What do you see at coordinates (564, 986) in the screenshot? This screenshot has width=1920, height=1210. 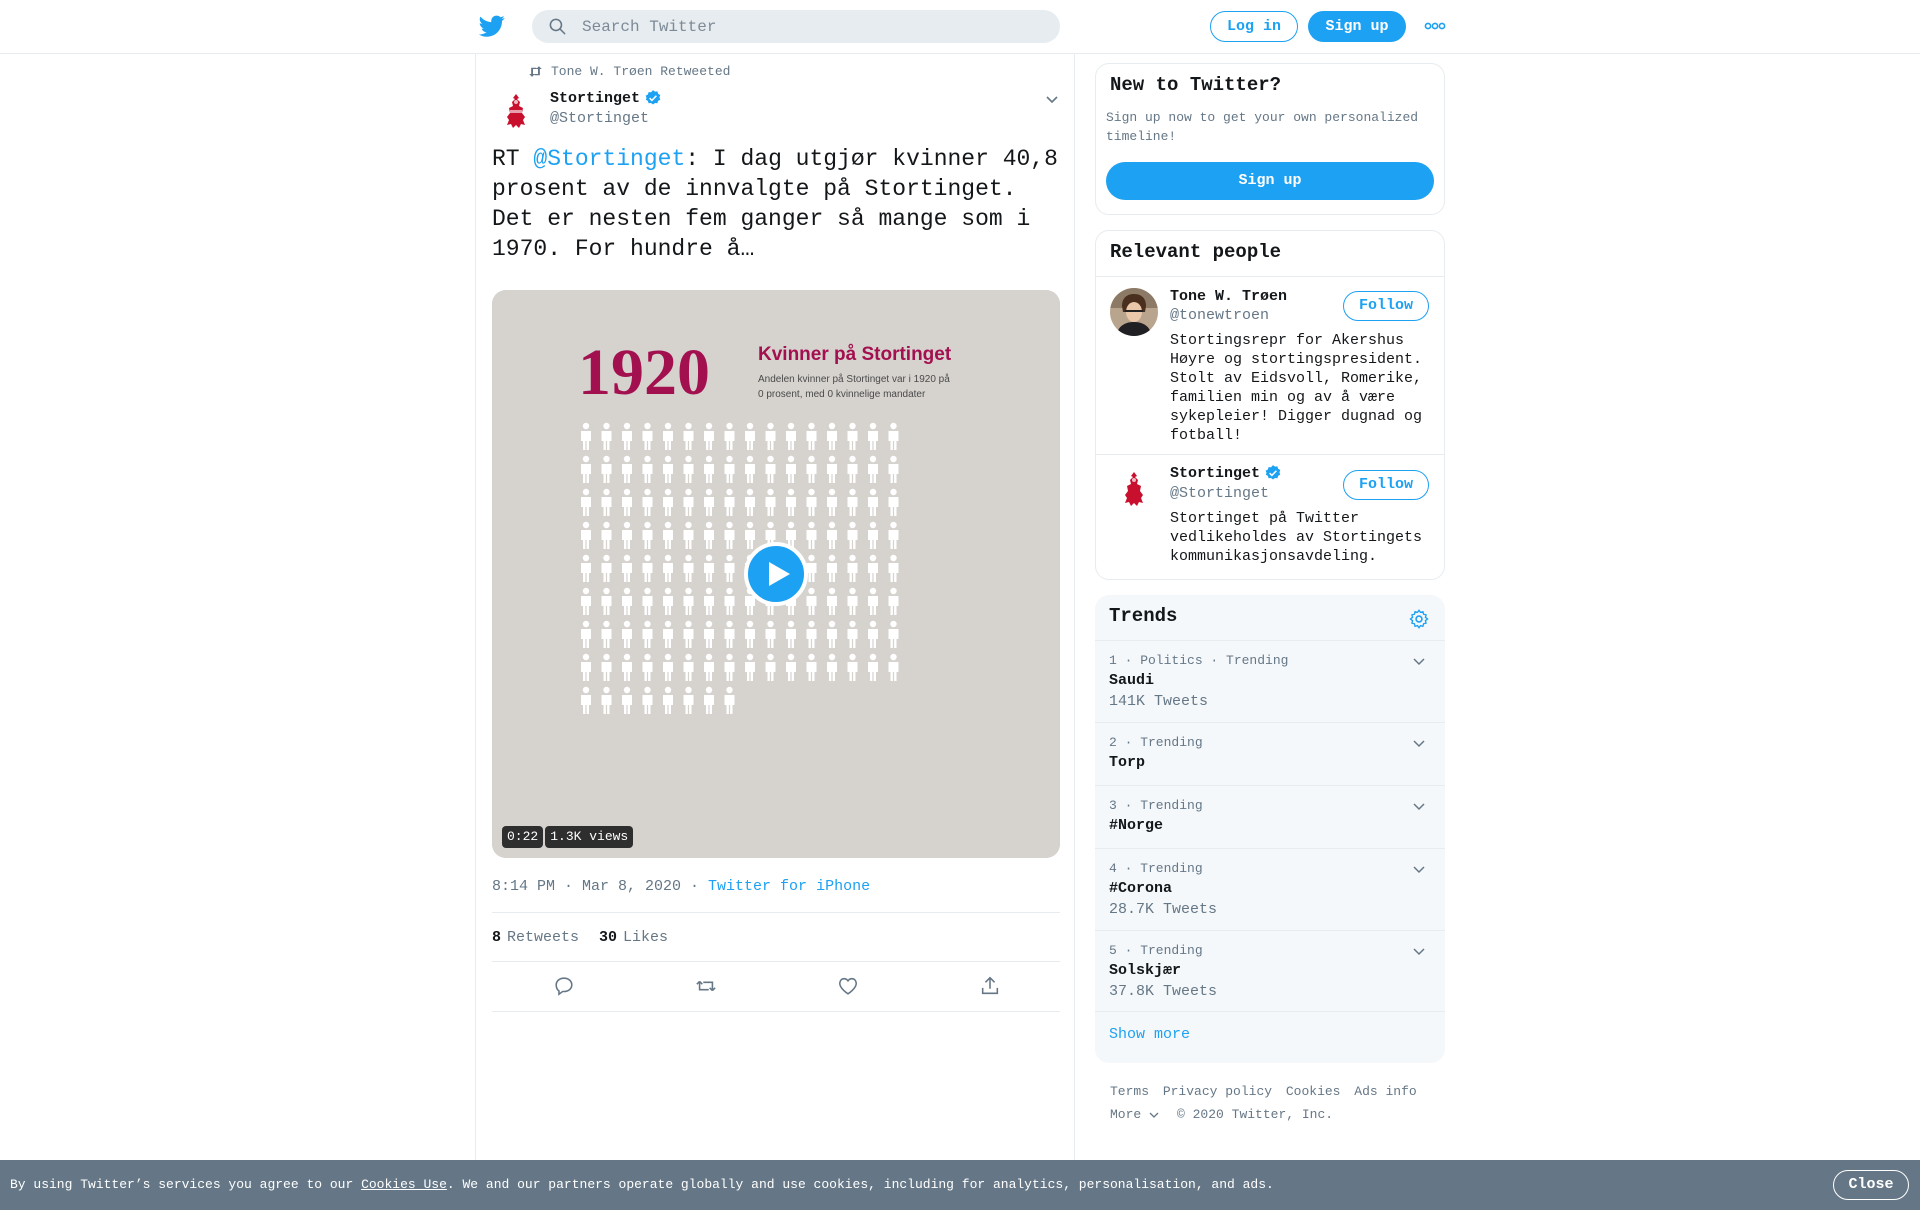 I see `reply-icon` at bounding box center [564, 986].